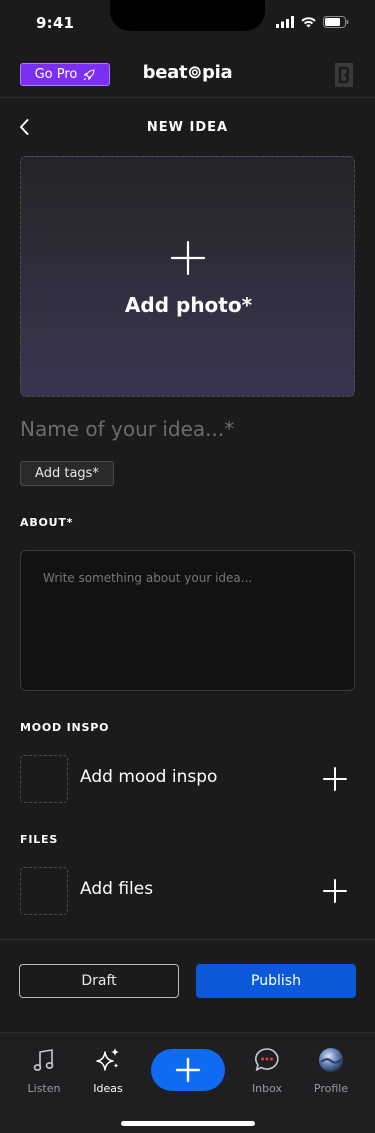 This screenshot has width=375, height=1133. I want to click on add-photo-label: Add photo*, so click(188, 305).